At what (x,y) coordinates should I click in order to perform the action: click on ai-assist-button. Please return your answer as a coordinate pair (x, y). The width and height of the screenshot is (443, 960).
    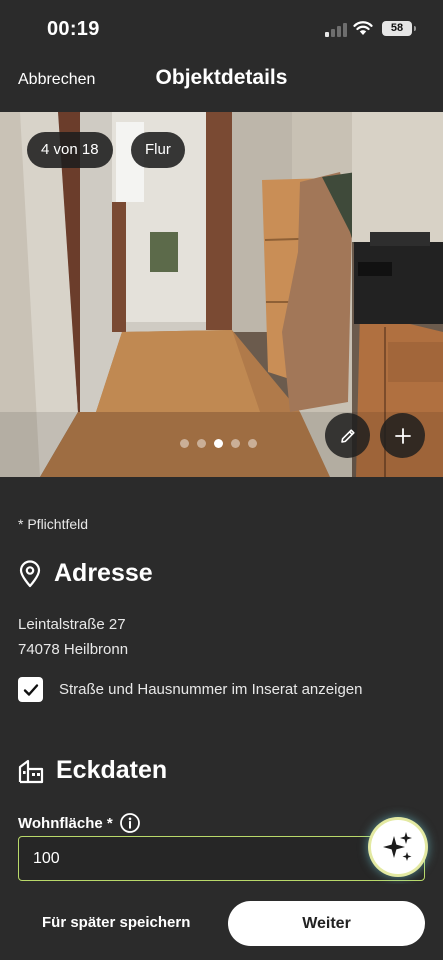
    Looking at the image, I should click on (398, 847).